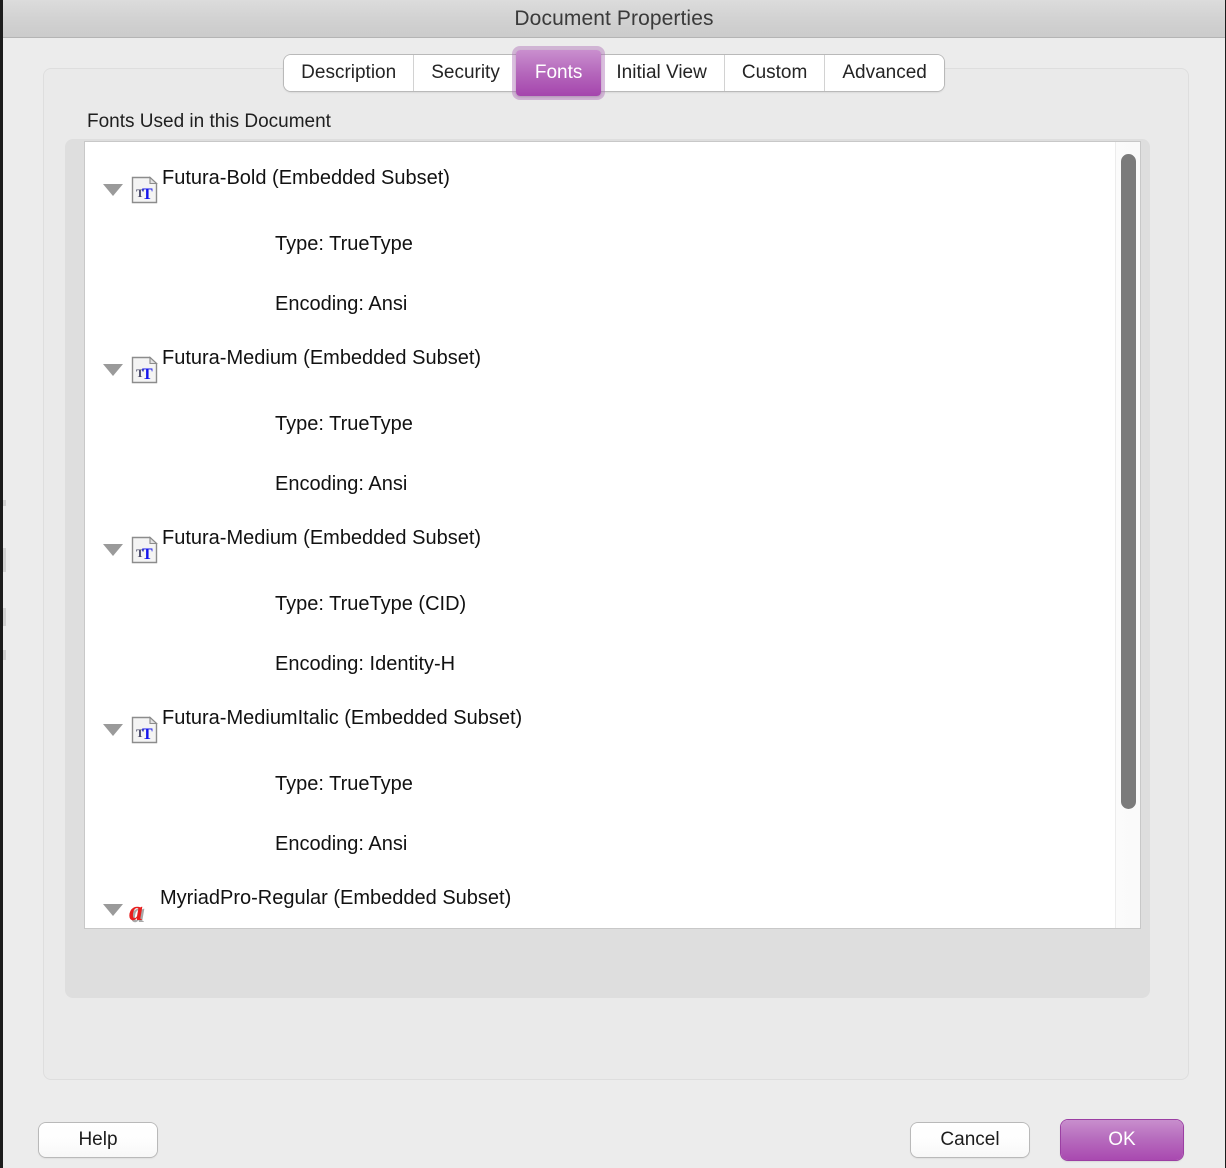 Image resolution: width=1226 pixels, height=1168 pixels. I want to click on tab-advanced: Advanced, so click(884, 73).